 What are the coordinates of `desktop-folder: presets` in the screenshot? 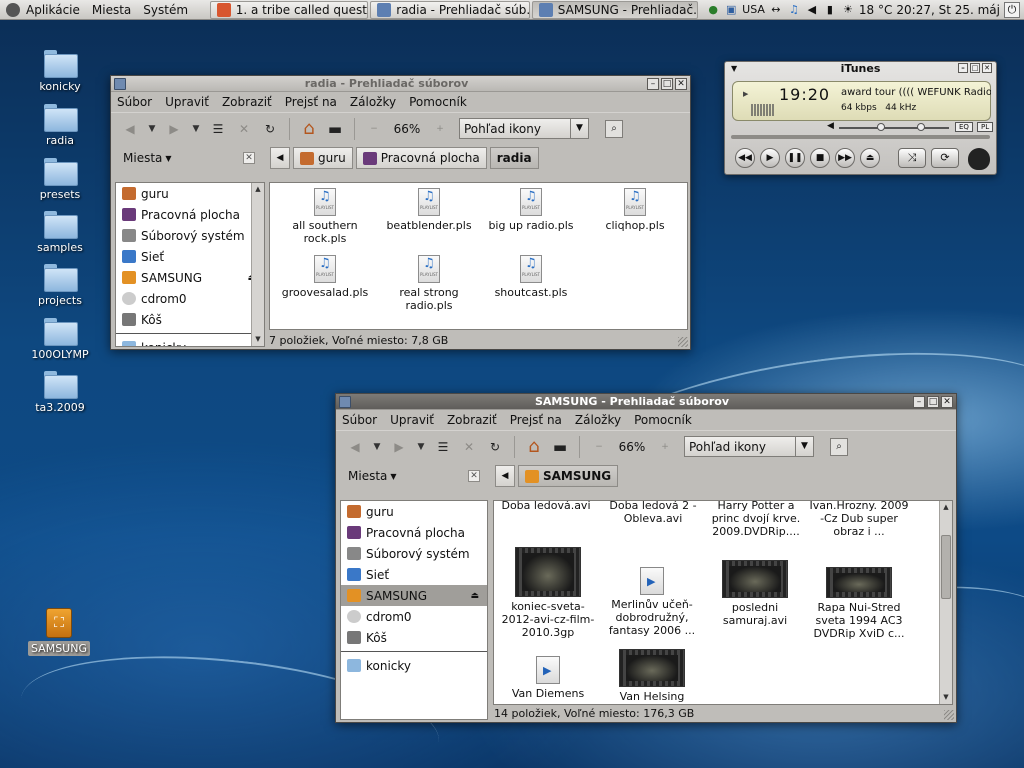 It's located at (60, 179).